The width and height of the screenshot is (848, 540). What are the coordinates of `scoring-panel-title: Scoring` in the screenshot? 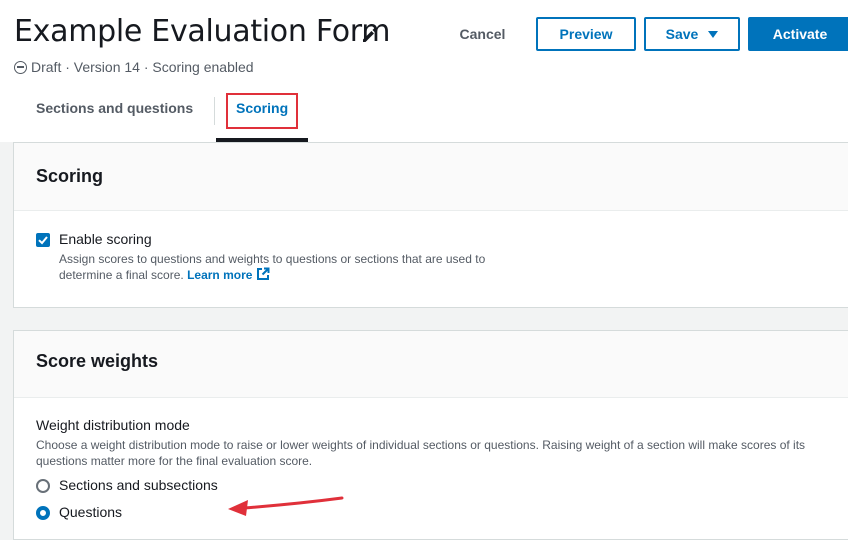 It's located at (70, 176).